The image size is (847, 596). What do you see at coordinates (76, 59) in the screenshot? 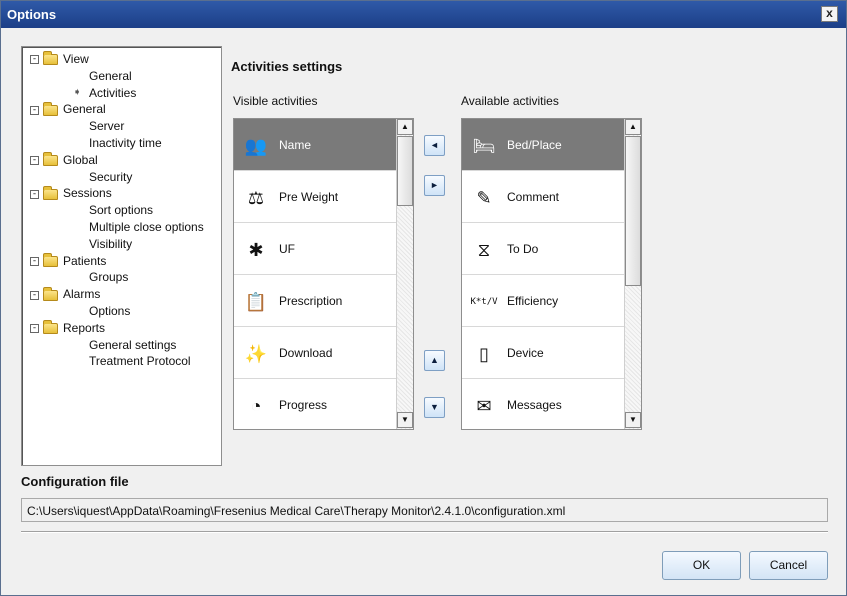
I see `tree-node-label: View` at bounding box center [76, 59].